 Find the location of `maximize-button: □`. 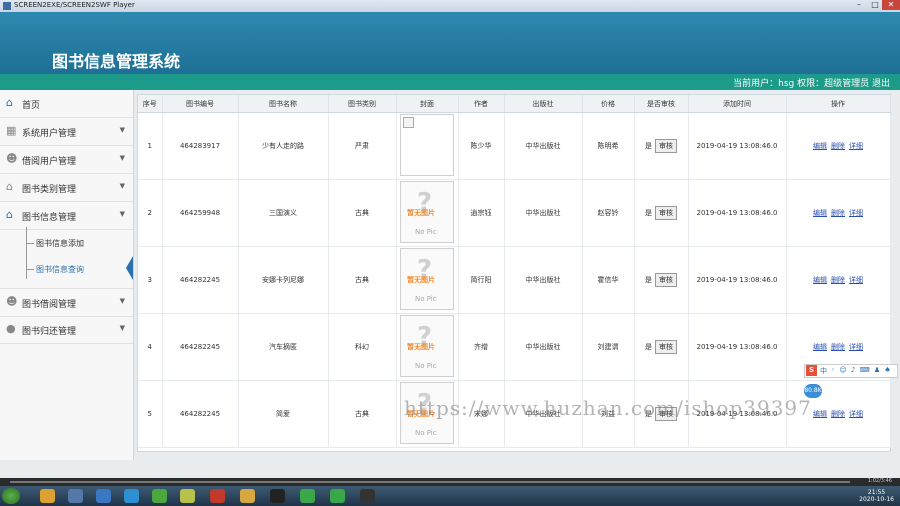

maximize-button: □ is located at coordinates (875, 5).